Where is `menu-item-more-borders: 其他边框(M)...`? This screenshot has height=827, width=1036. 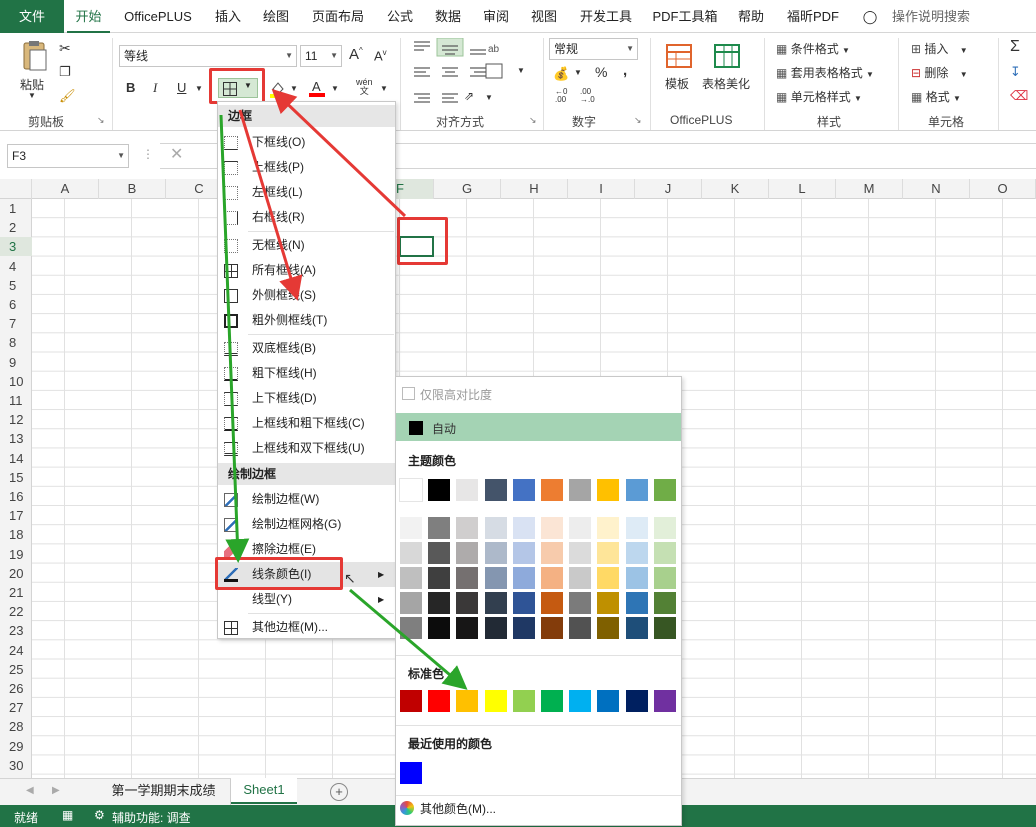
menu-item-more-borders: 其他边框(M)... is located at coordinates (306, 627).